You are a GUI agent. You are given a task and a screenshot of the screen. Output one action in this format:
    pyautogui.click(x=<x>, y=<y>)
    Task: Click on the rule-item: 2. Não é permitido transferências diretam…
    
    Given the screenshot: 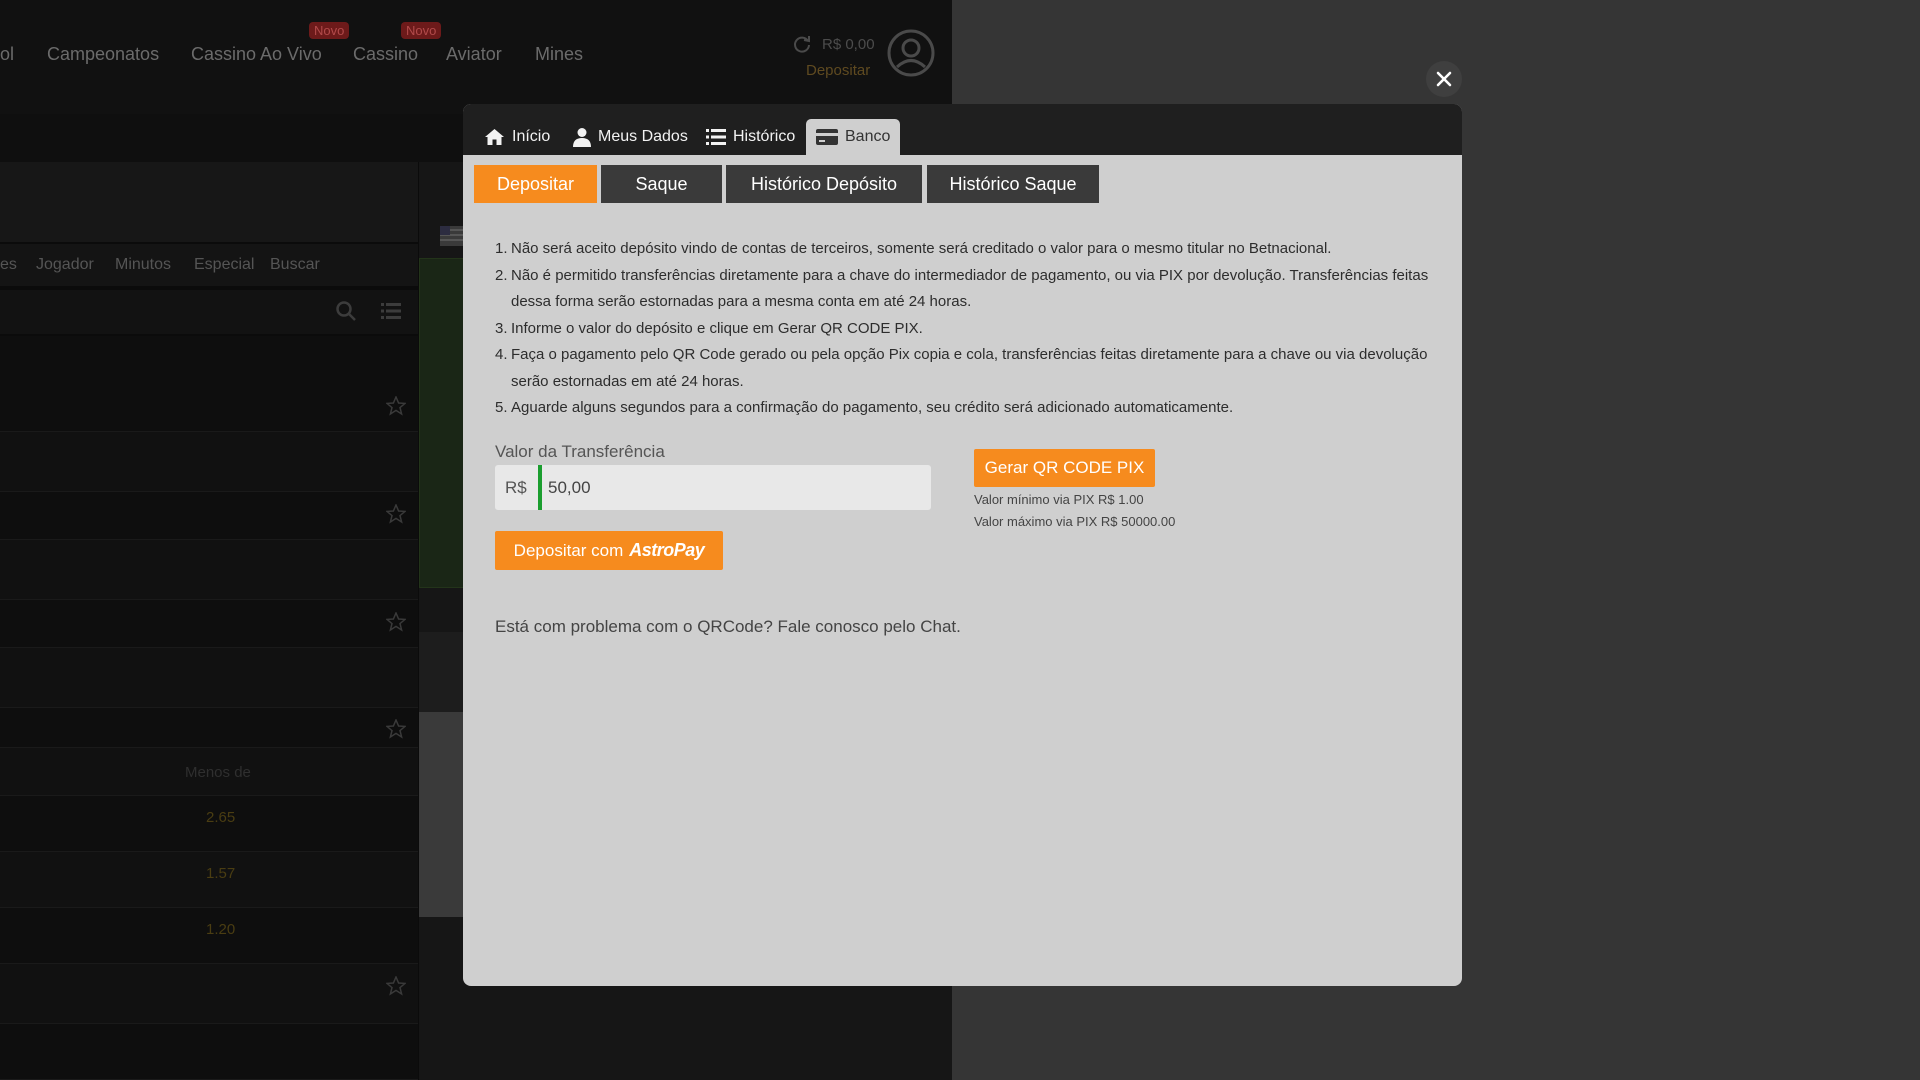 What is the action you would take?
    pyautogui.click(x=962, y=288)
    